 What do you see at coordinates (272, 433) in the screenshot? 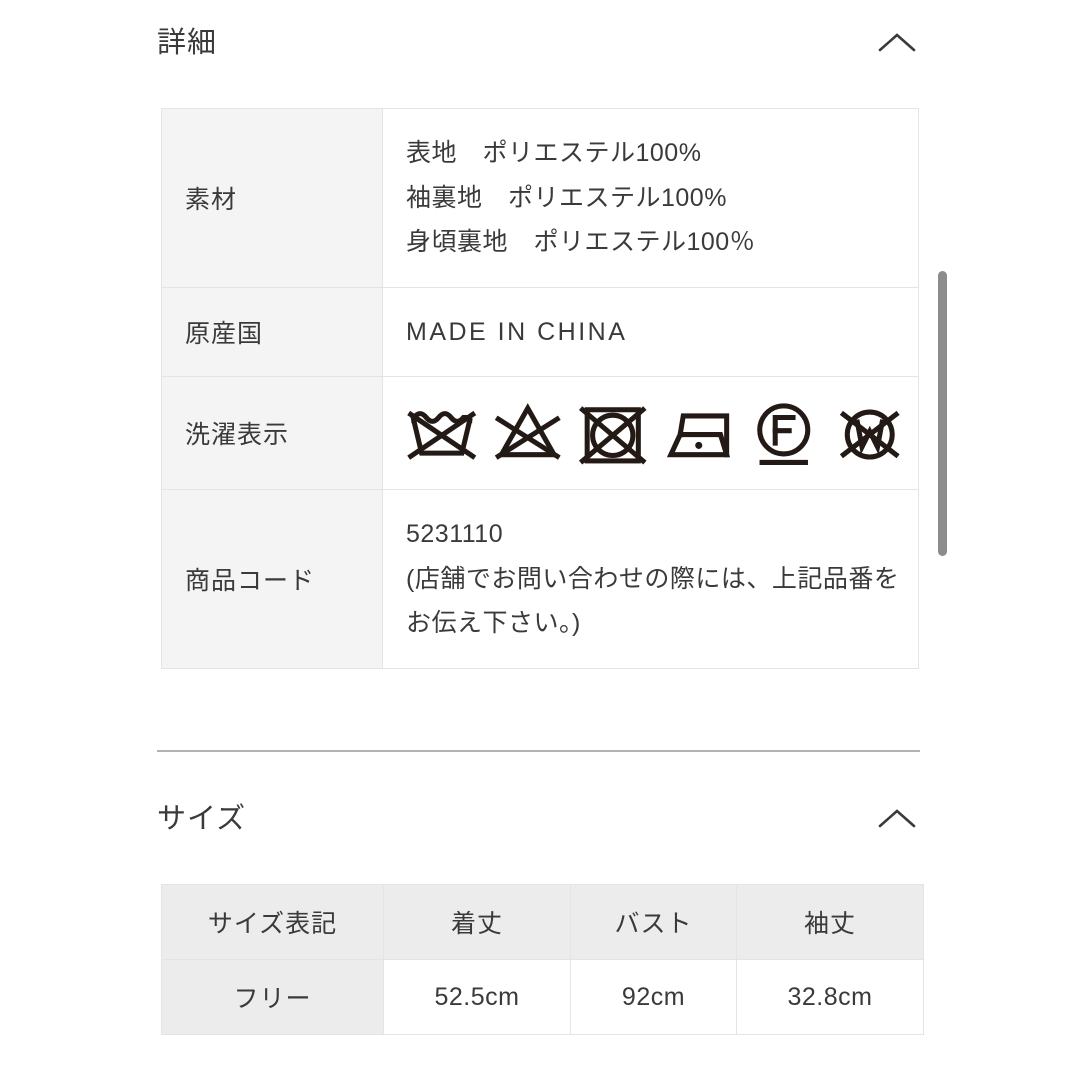
I see `row-label-care: 洗濯表示` at bounding box center [272, 433].